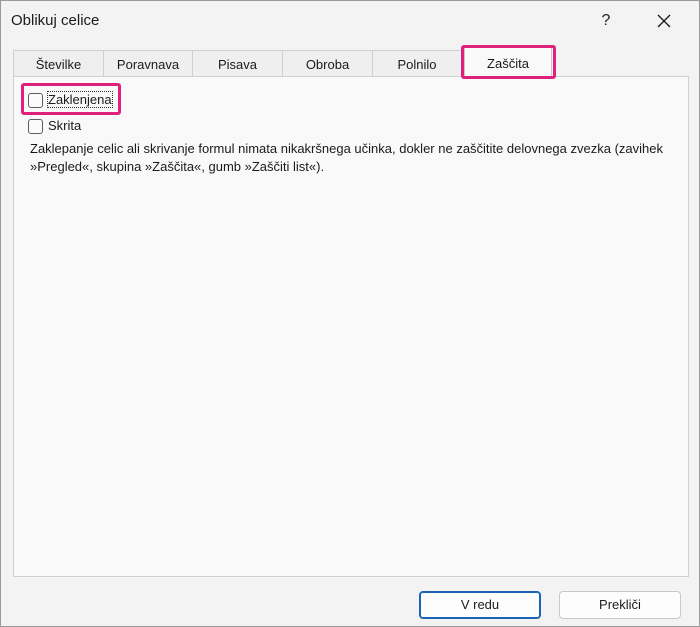  I want to click on help-button: ?, so click(606, 21).